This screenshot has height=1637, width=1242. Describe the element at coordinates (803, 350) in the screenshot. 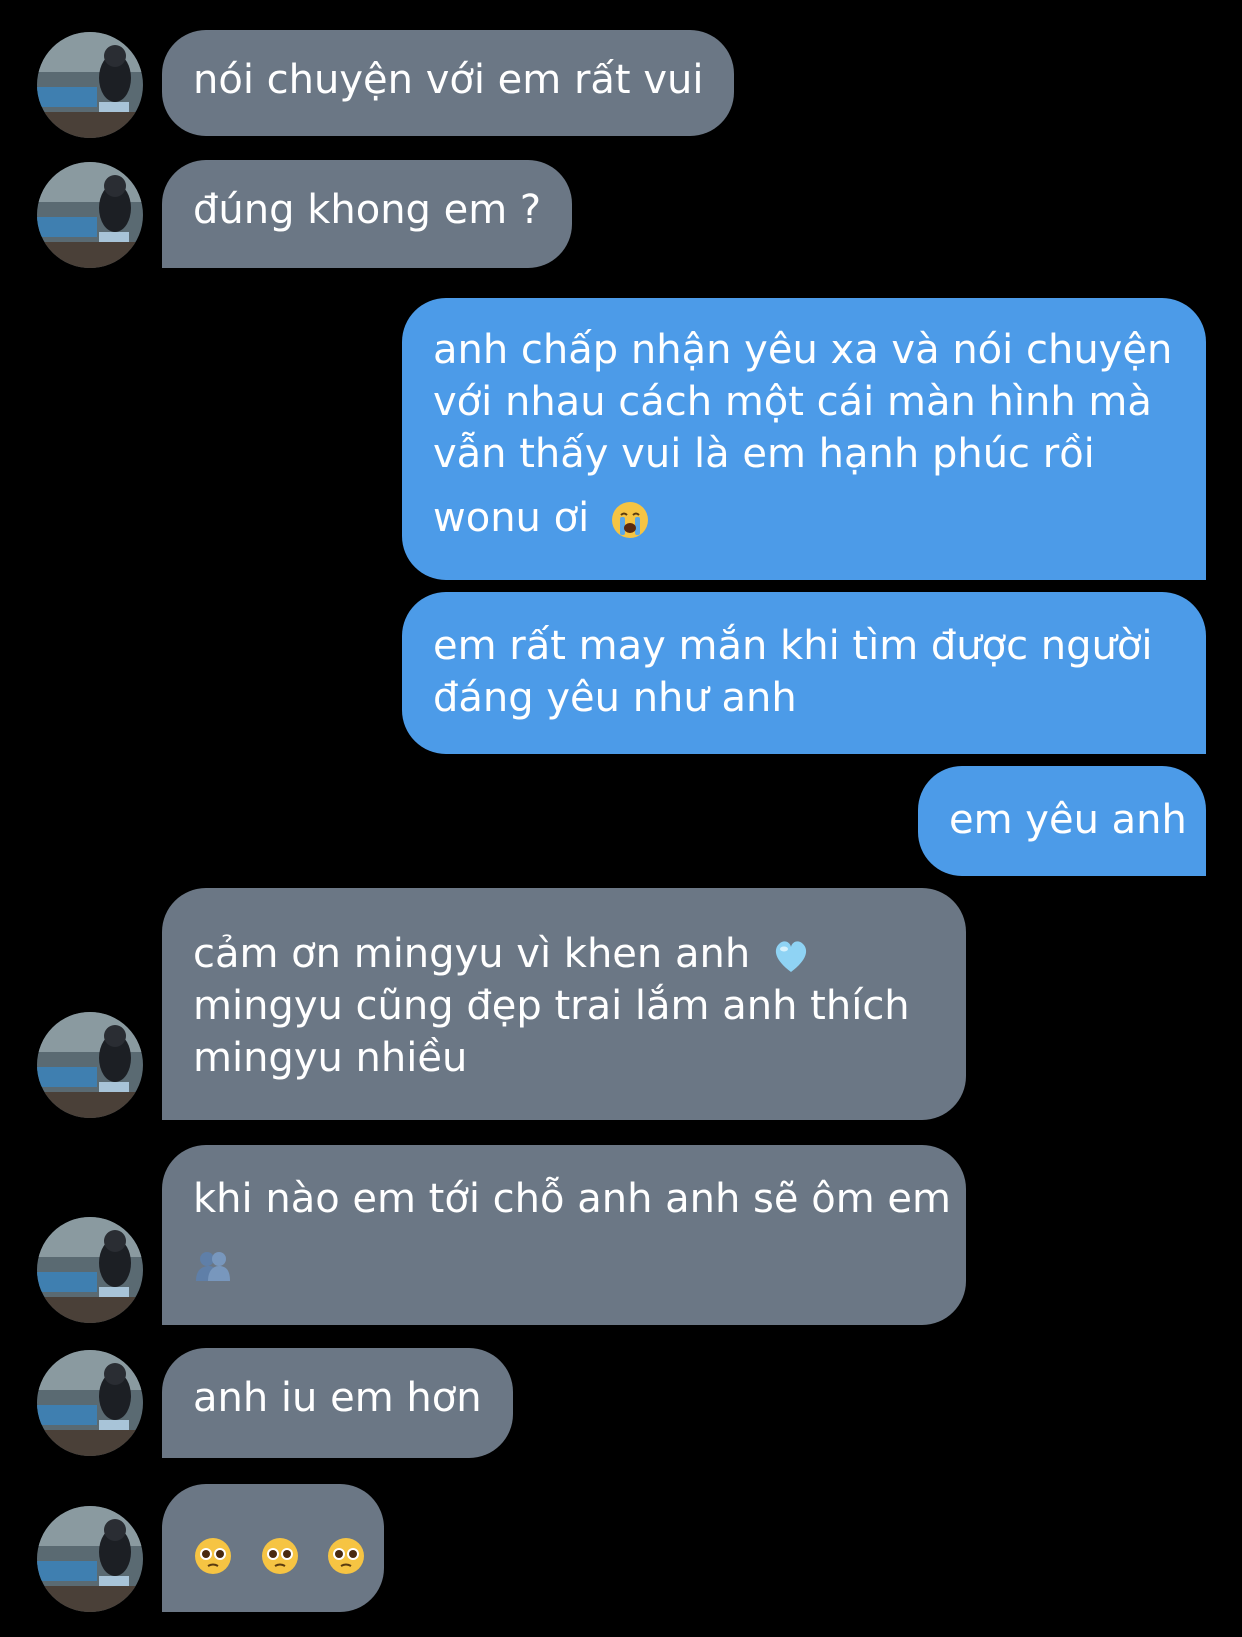

I see `message-text-line: anh chấp nhận yêu xa và nói chuyện` at that location.